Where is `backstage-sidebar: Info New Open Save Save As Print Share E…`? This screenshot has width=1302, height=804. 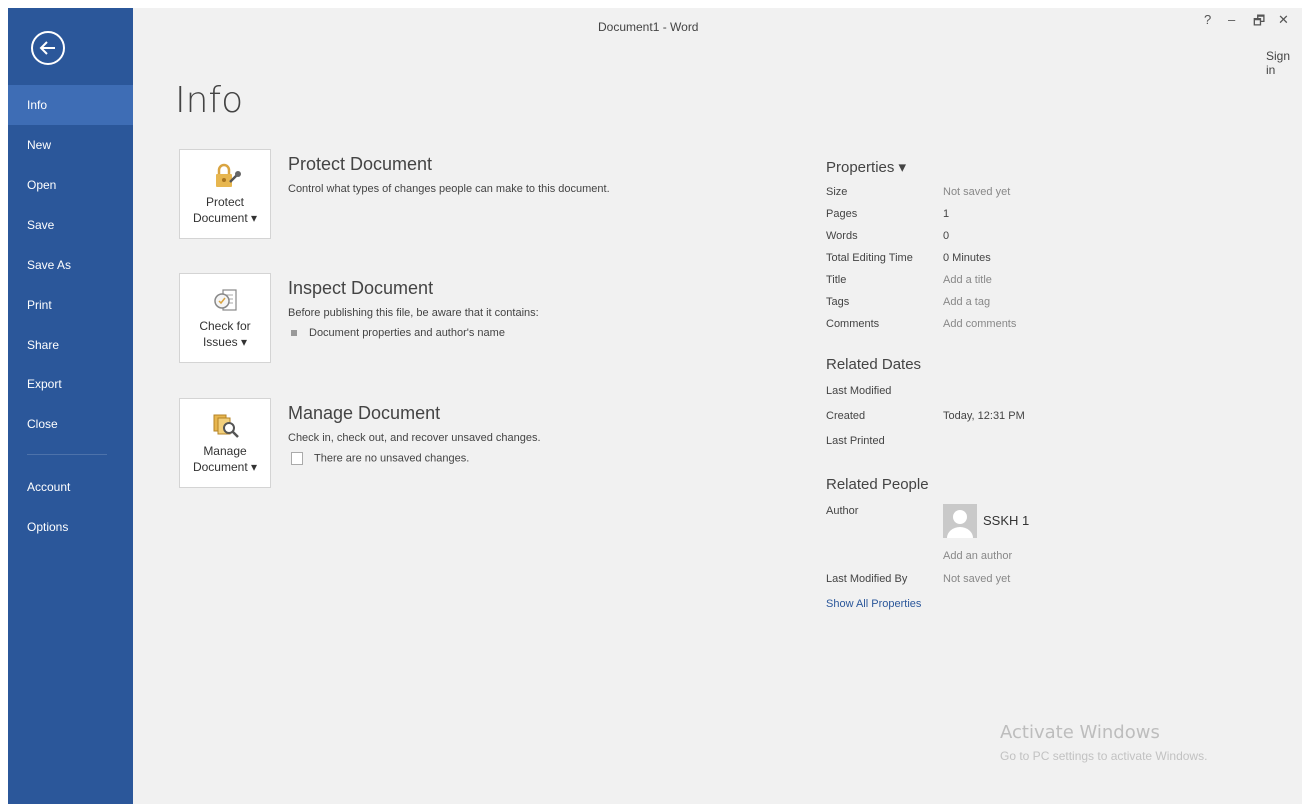 backstage-sidebar: Info New Open Save Save As Print Share E… is located at coordinates (70, 406).